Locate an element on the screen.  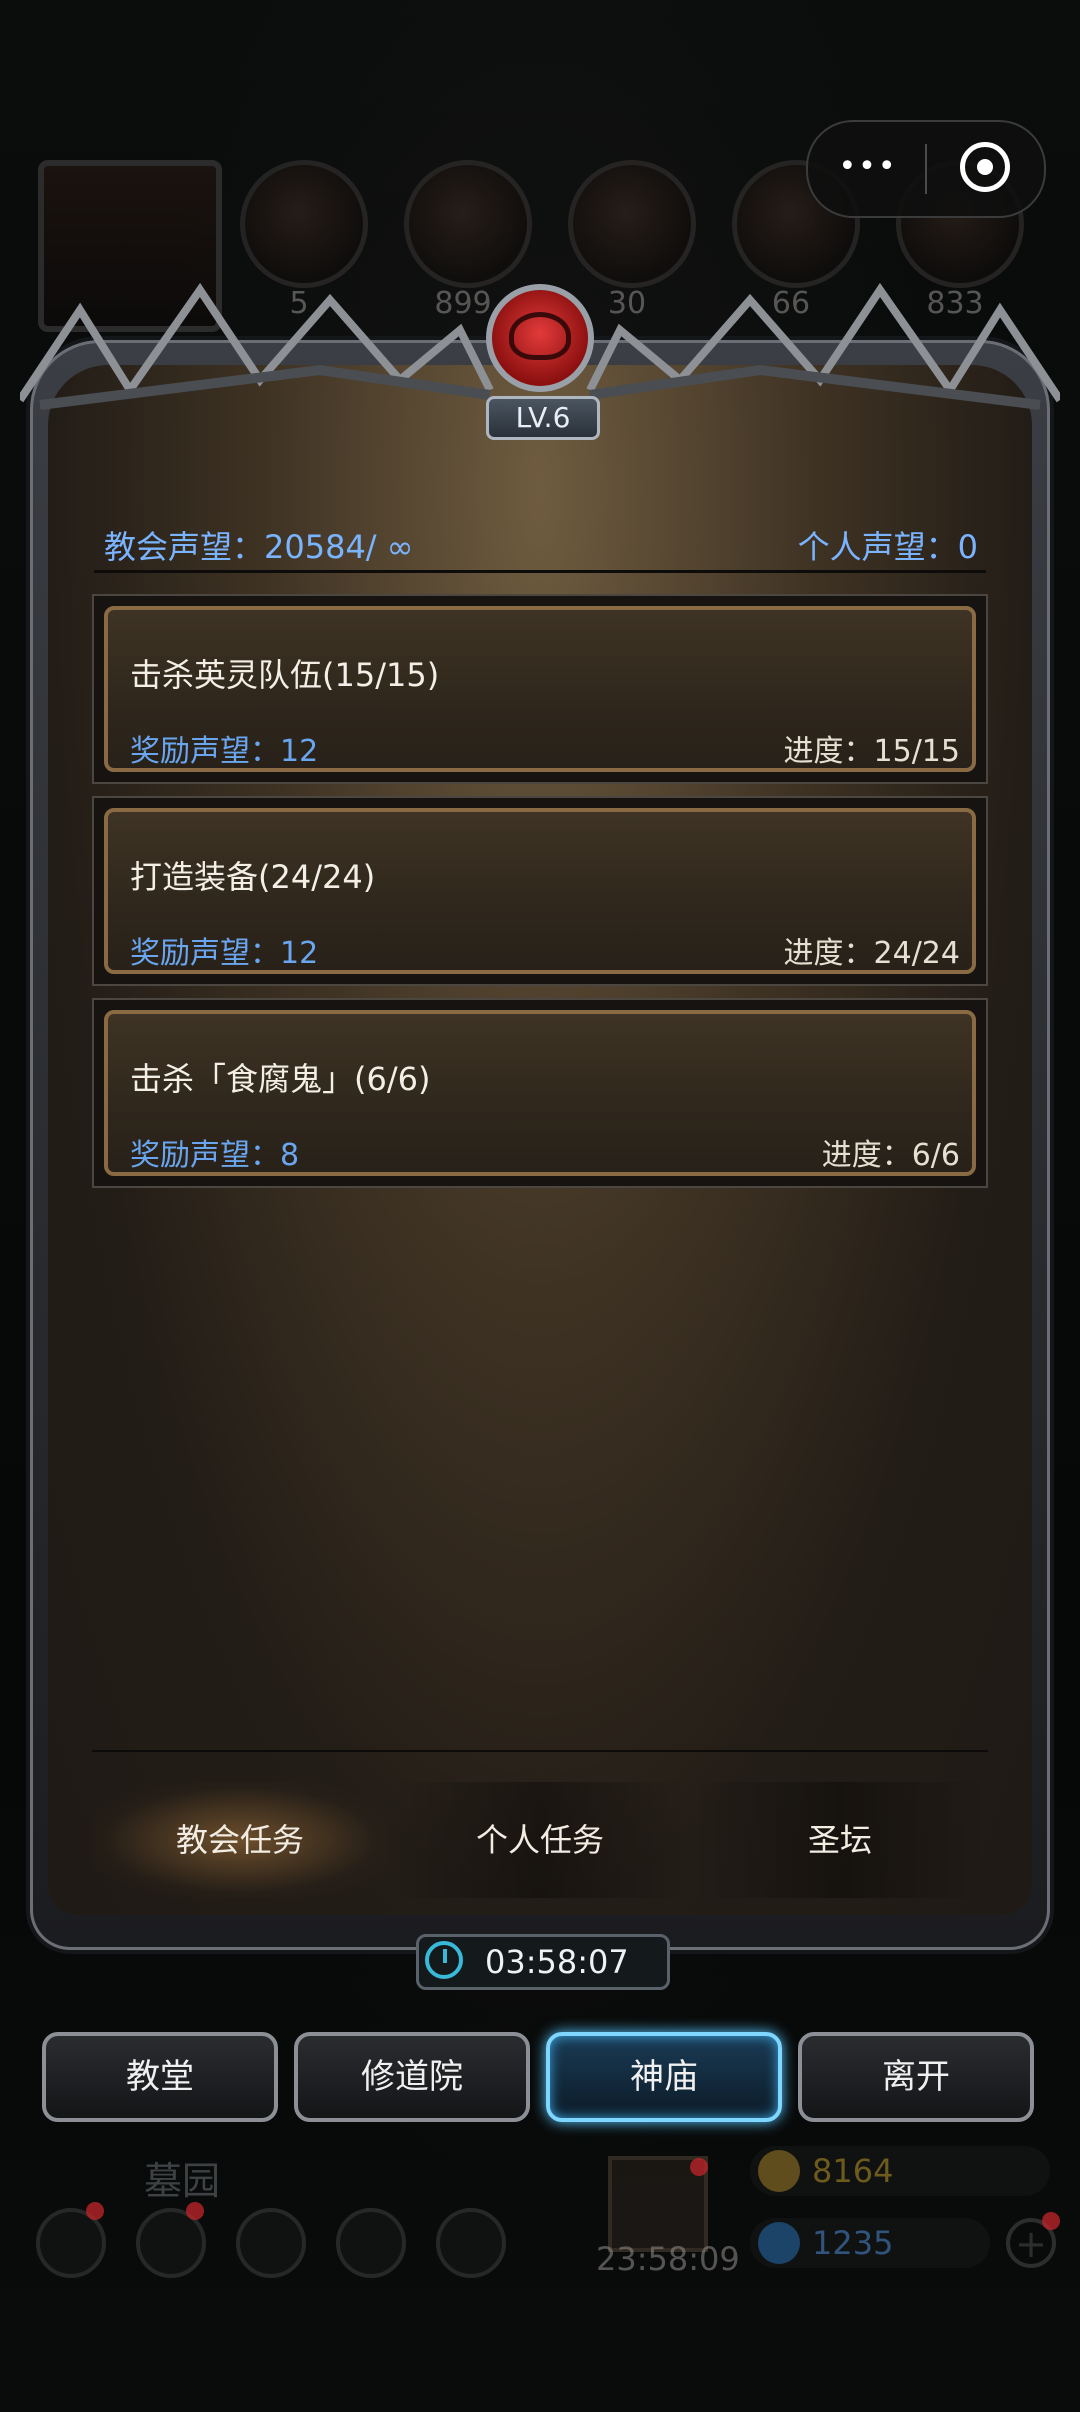
task-card: 打造装备(24/24) 奖励声望：12 进度：24/24 is located at coordinates (540, 891).